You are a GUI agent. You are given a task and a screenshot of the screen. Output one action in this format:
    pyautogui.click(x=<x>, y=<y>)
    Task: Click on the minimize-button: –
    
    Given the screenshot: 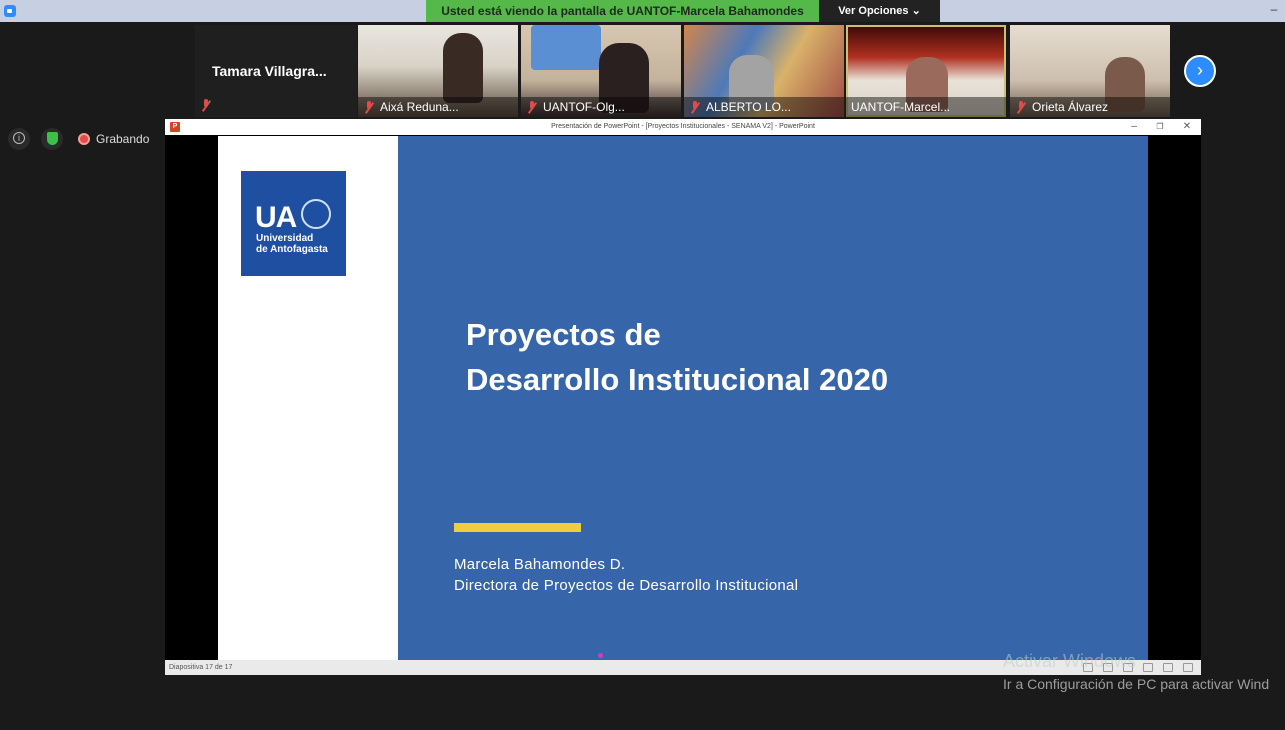 What is the action you would take?
    pyautogui.click(x=1274, y=10)
    